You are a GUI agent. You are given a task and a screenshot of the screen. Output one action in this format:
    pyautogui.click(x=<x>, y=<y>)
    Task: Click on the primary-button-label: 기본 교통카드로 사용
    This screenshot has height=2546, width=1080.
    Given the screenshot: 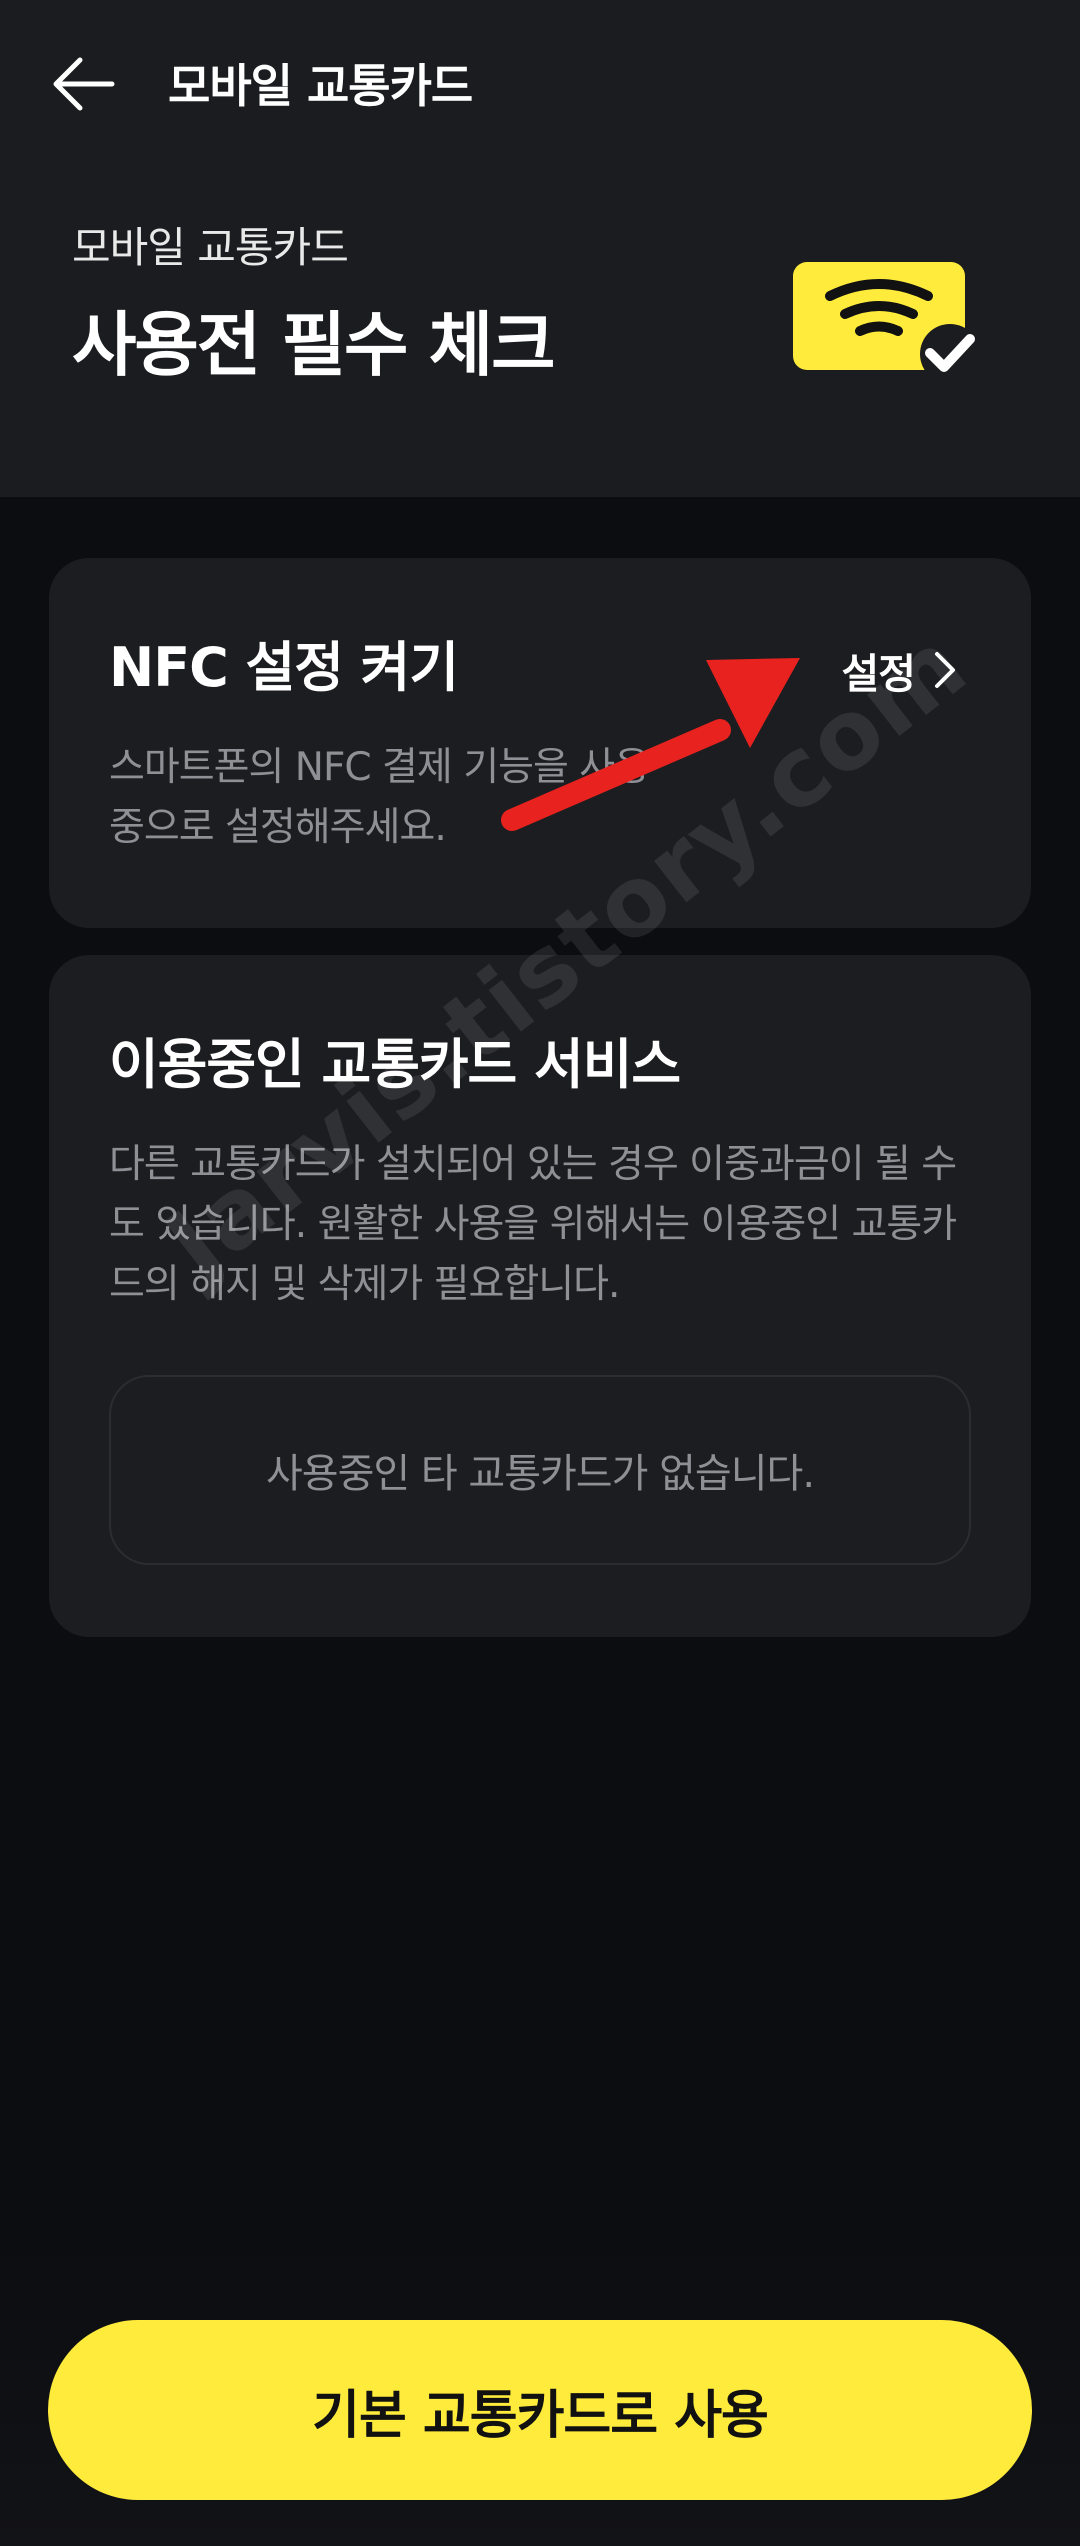 What is the action you would take?
    pyautogui.click(x=540, y=2415)
    